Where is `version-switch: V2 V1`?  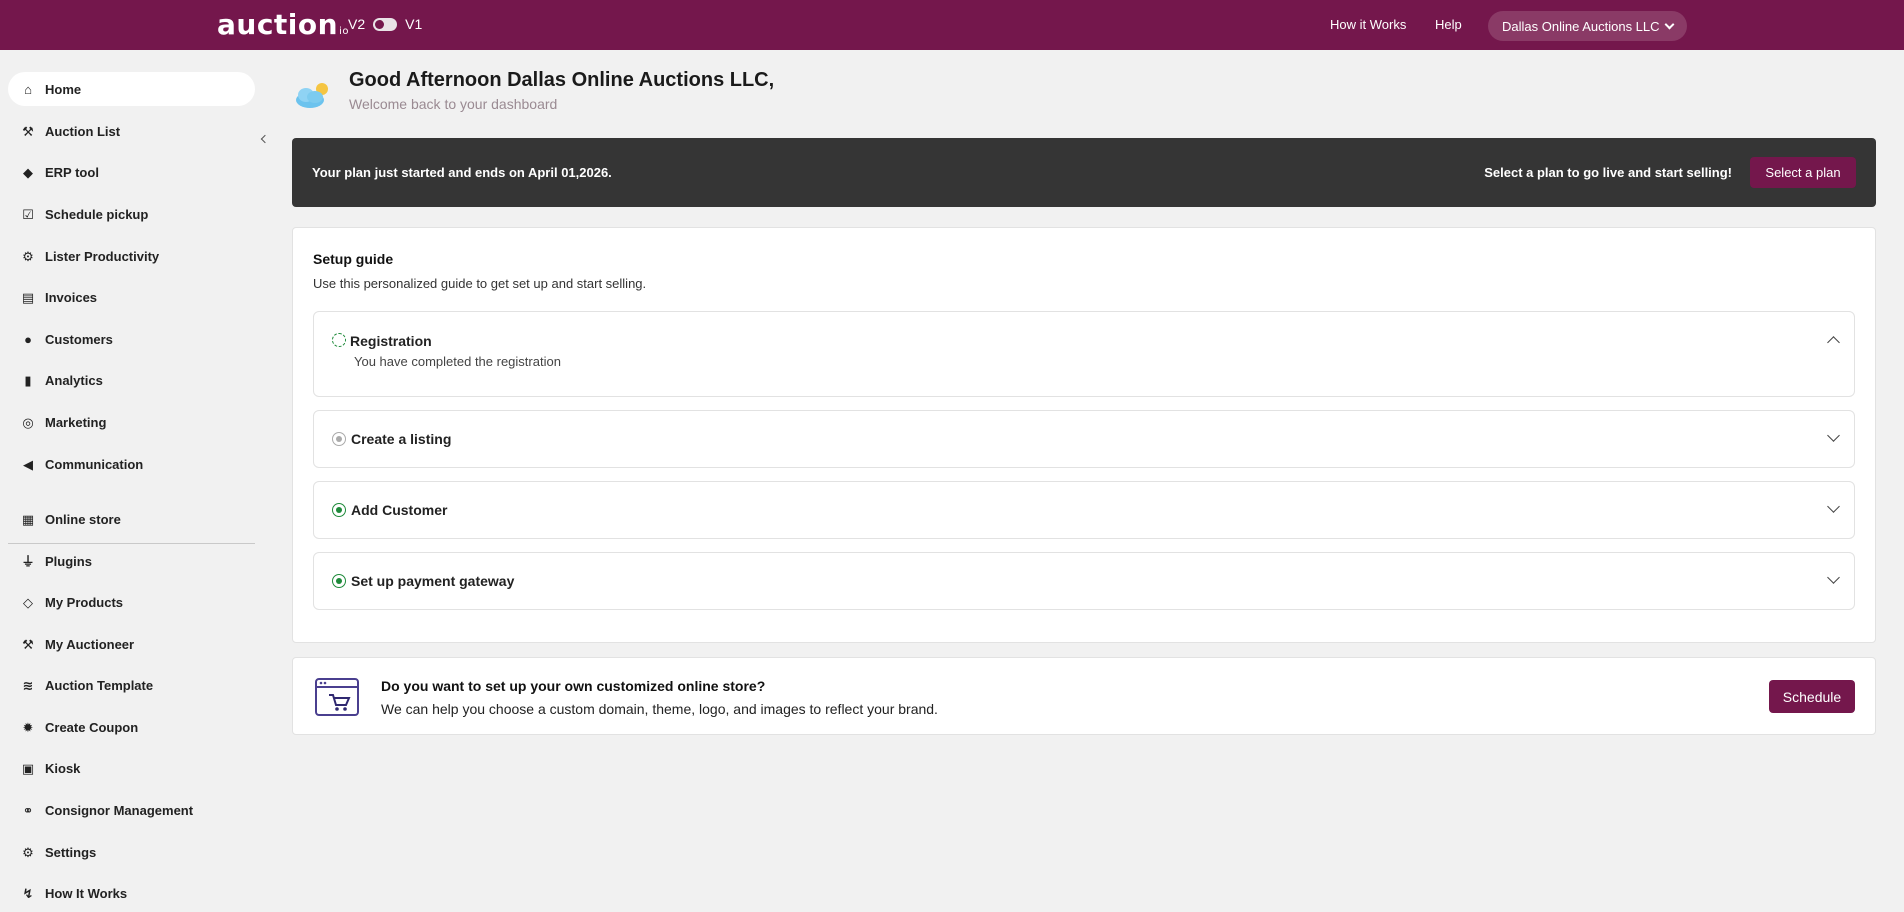
version-switch: V2 V1 is located at coordinates (385, 24).